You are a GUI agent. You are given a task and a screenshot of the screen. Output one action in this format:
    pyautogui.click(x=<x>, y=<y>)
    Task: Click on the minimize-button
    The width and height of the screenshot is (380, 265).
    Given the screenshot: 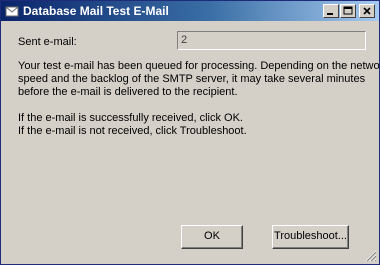 What is the action you would take?
    pyautogui.click(x=331, y=11)
    